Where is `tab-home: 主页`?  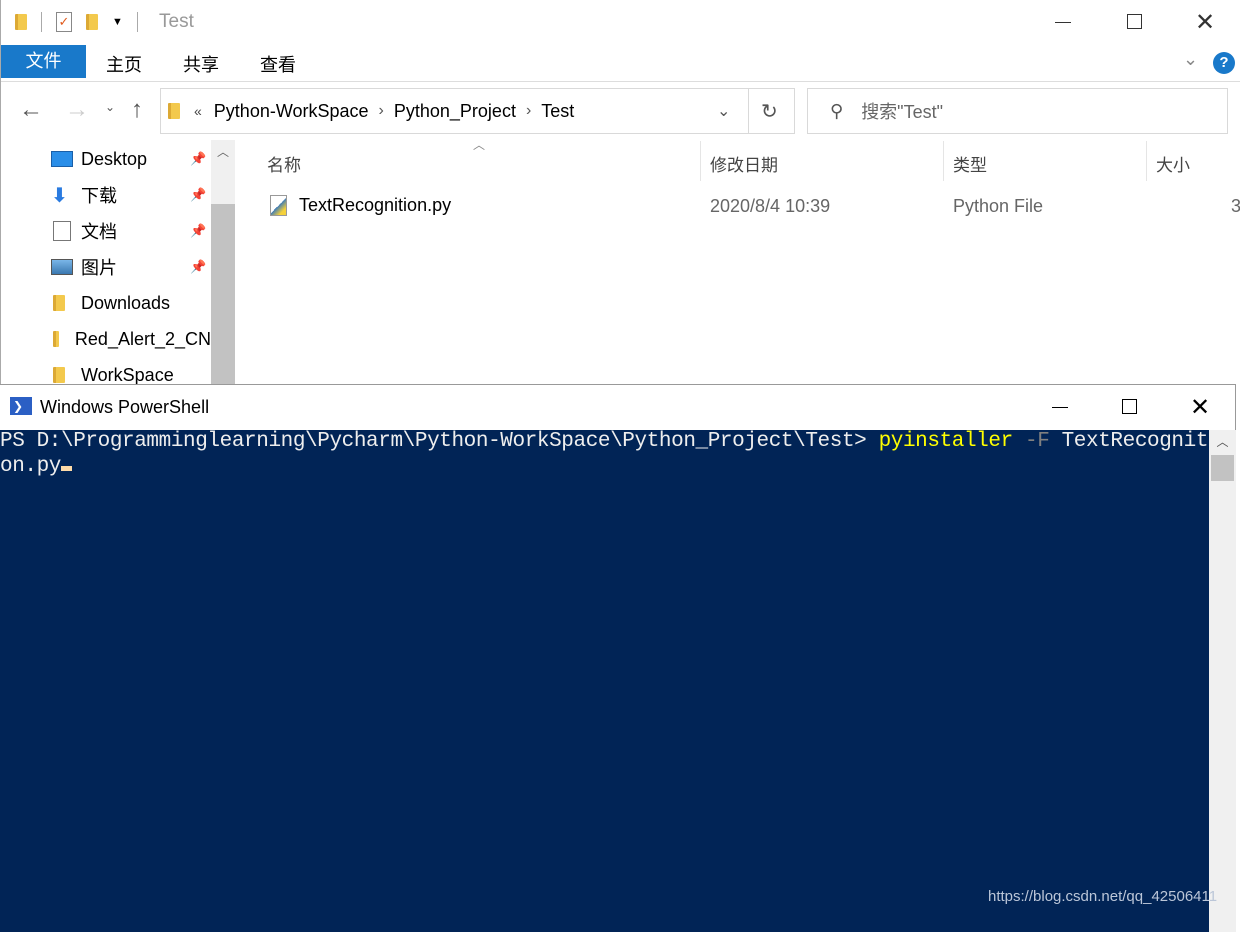 tab-home: 主页 is located at coordinates (124, 64).